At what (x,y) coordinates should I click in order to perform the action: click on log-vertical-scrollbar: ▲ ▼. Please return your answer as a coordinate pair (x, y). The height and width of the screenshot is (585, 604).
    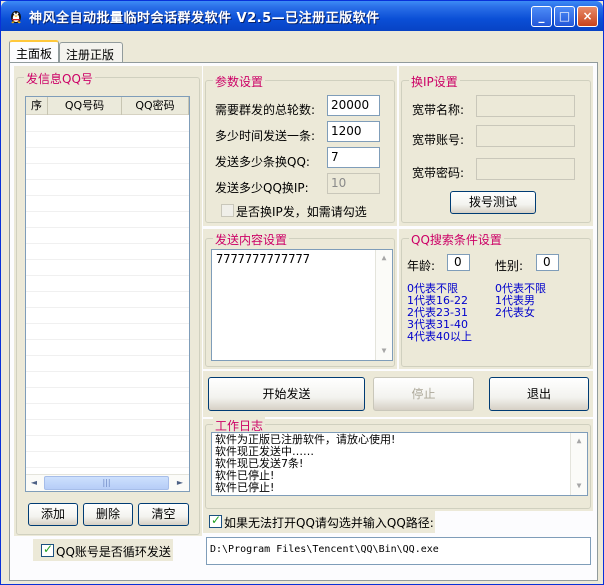
    Looking at the image, I should click on (578, 464).